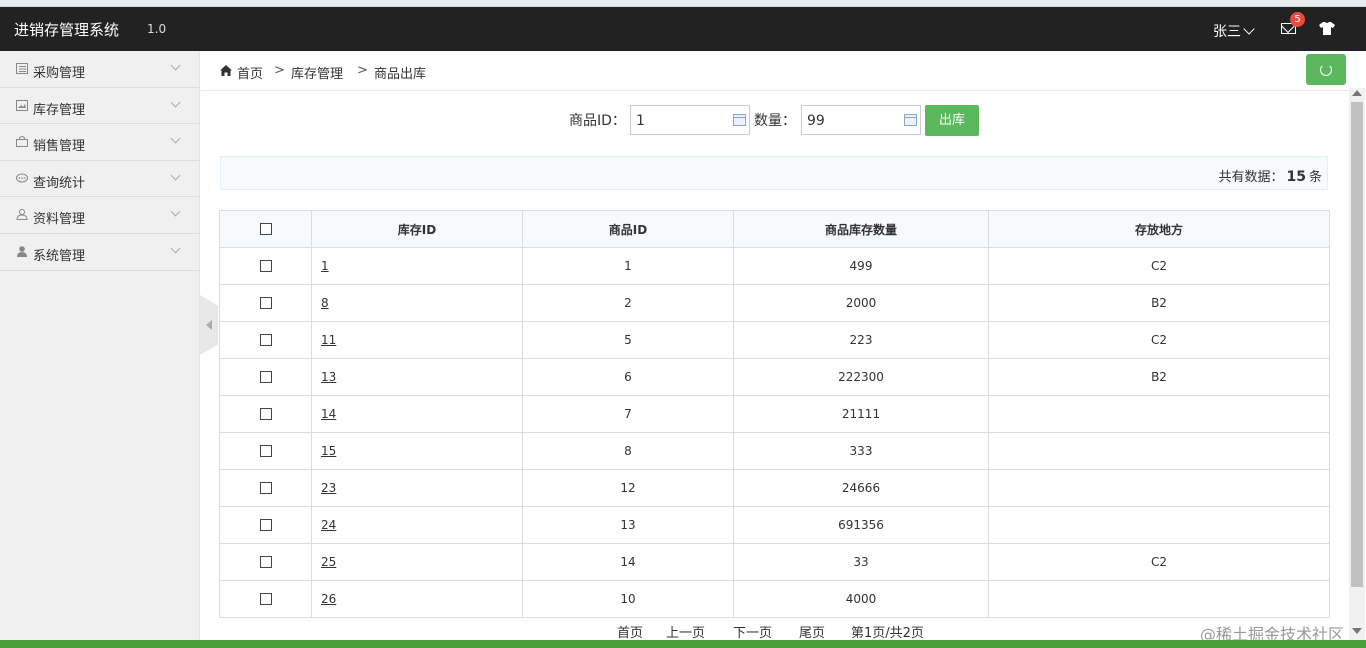  I want to click on browser-bookmark-strip, so click(683, 3).